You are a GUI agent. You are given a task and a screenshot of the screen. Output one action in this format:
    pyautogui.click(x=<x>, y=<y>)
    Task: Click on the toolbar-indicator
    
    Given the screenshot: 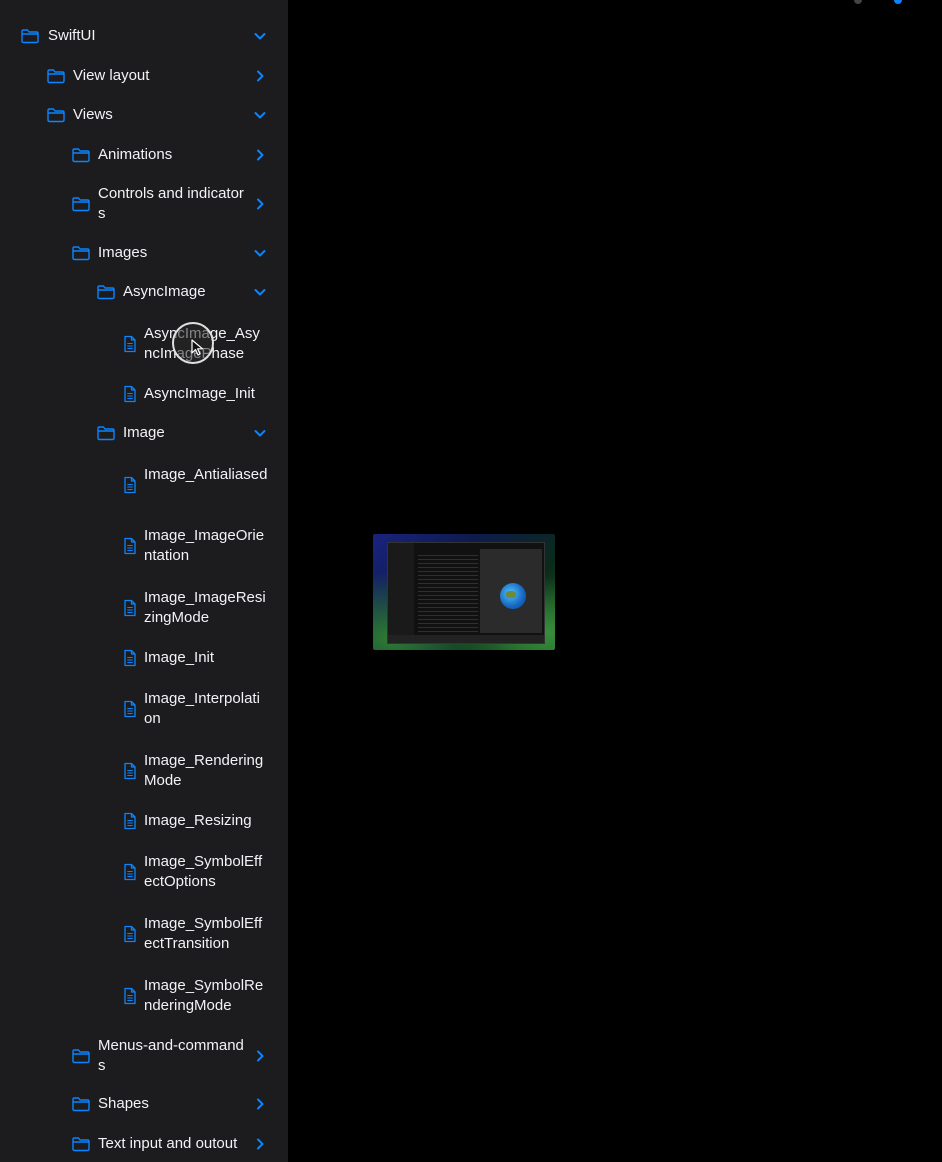 What is the action you would take?
    pyautogui.click(x=858, y=2)
    